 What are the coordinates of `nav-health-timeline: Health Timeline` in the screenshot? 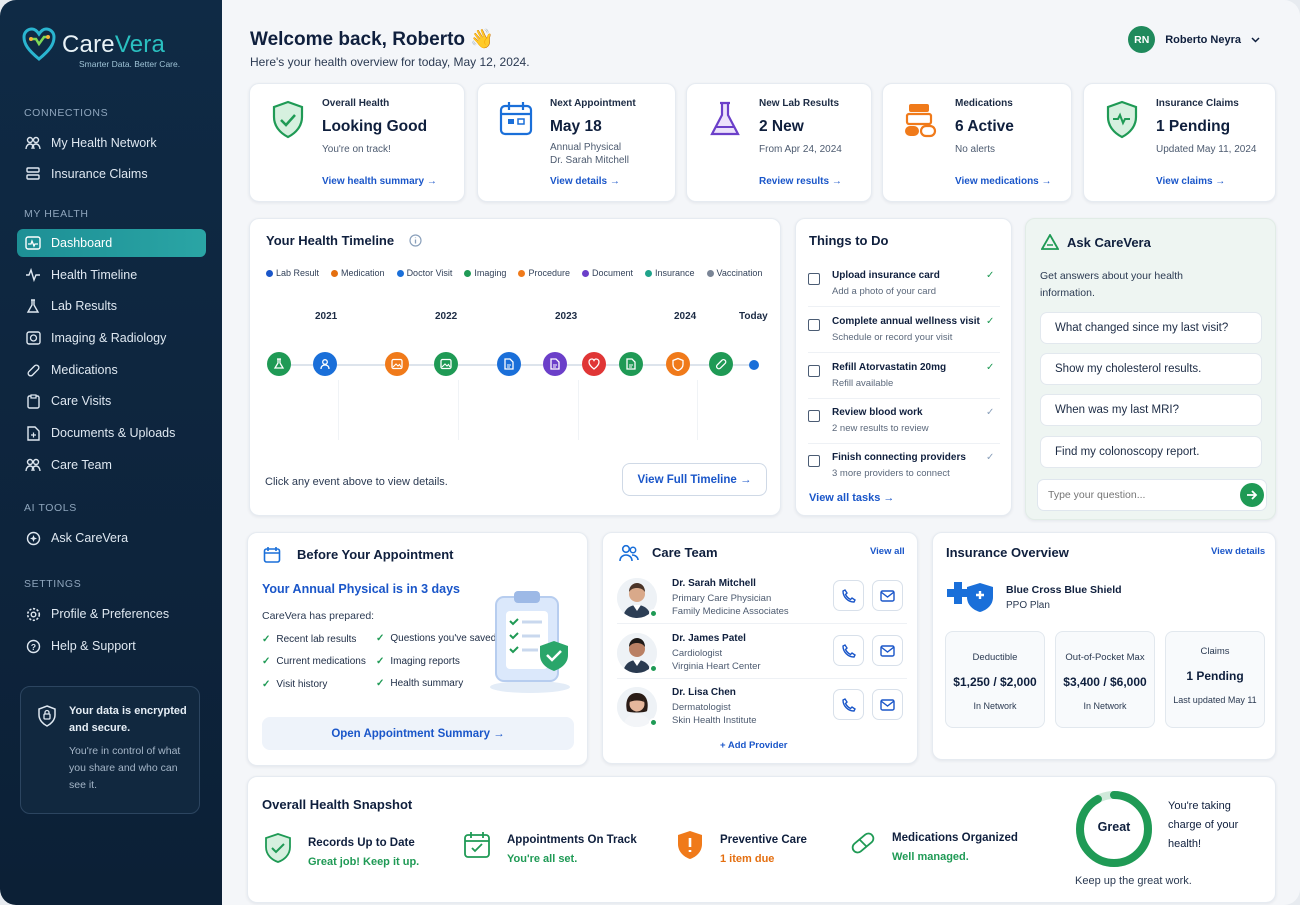 It's located at (111, 275).